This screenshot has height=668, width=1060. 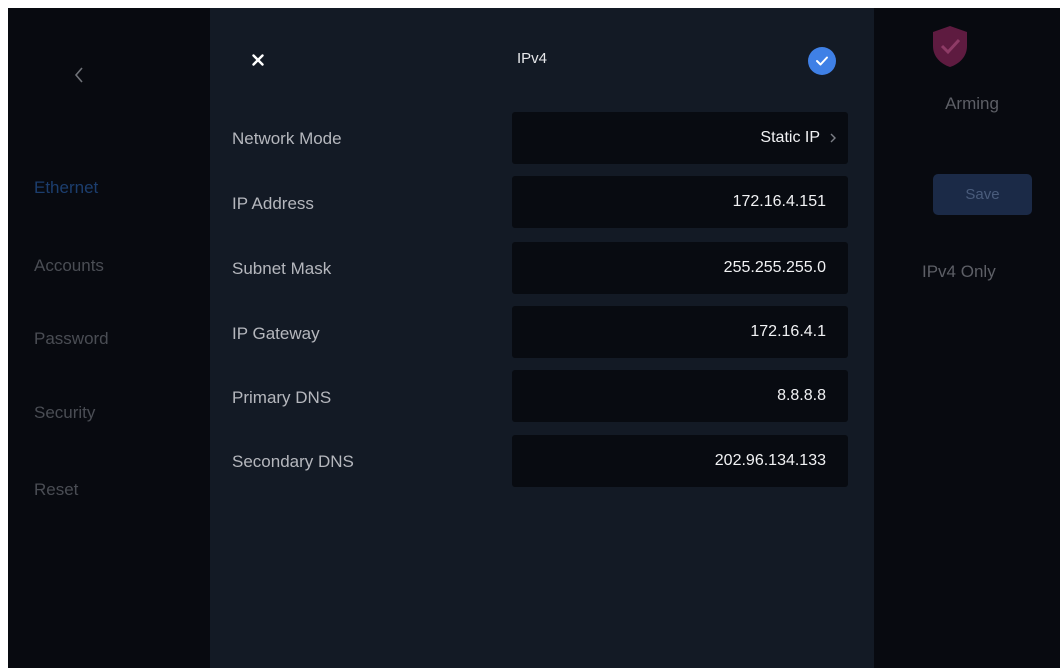 I want to click on secondary-dns-label: Secondary DNS, so click(x=293, y=461).